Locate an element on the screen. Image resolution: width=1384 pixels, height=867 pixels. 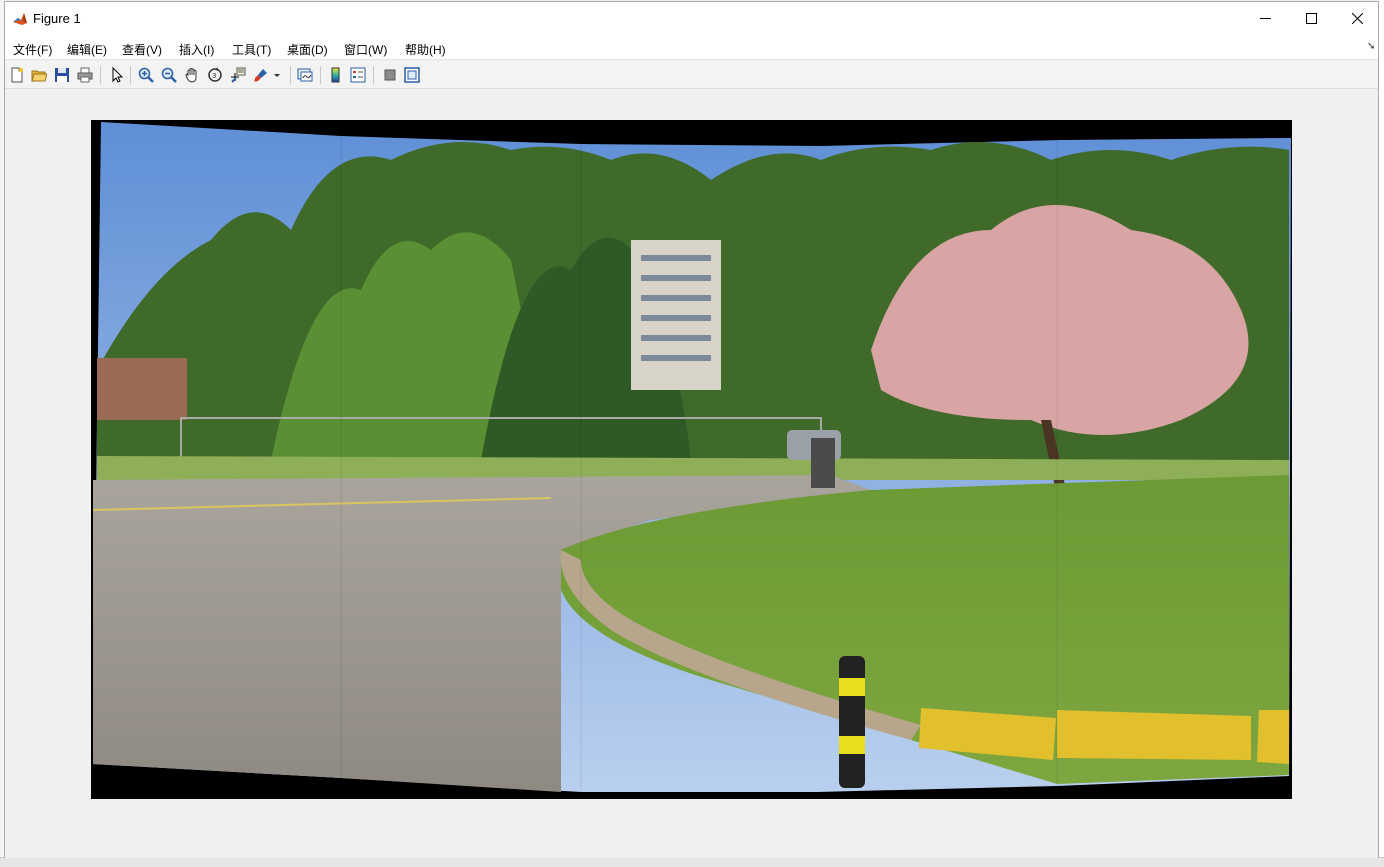
data-cursor-icon is located at coordinates (238, 75).